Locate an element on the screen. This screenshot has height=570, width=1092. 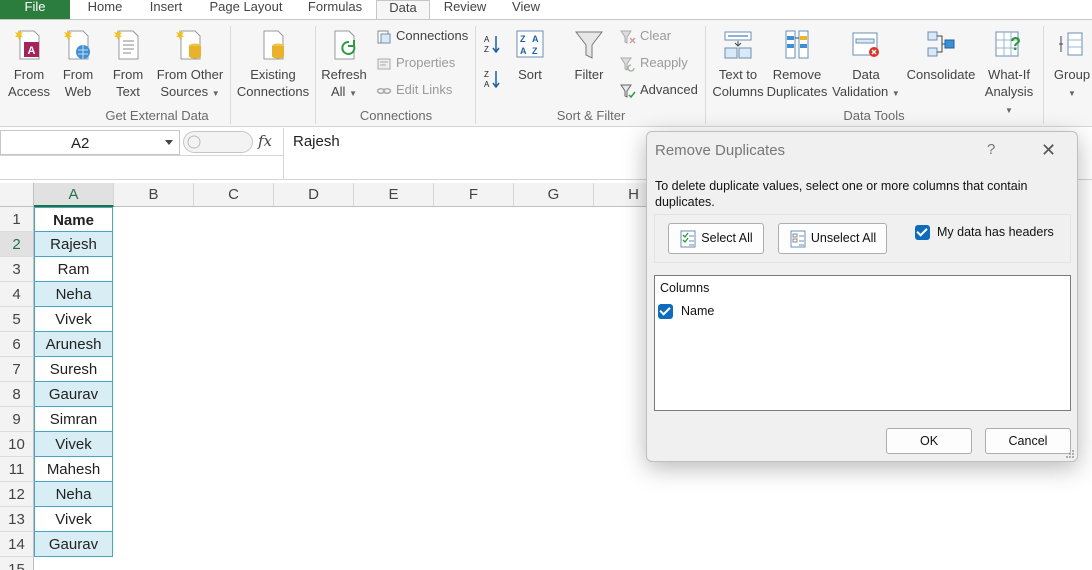
my-data-has-headers-label: My data has headers is located at coordinates (995, 232).